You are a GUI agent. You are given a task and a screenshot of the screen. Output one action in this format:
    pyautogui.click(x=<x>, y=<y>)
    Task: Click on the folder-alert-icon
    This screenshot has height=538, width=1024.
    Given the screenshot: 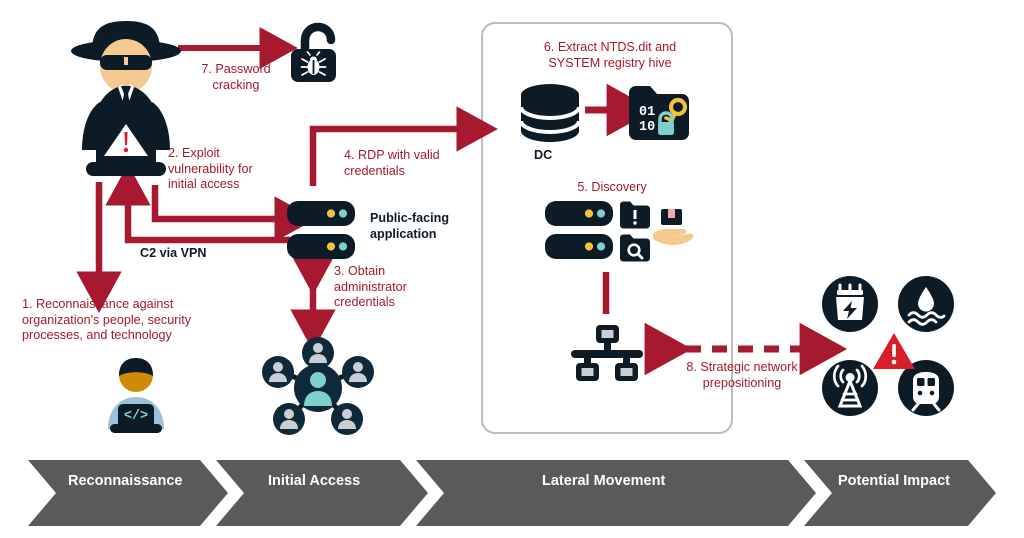 What is the action you would take?
    pyautogui.click(x=635, y=215)
    